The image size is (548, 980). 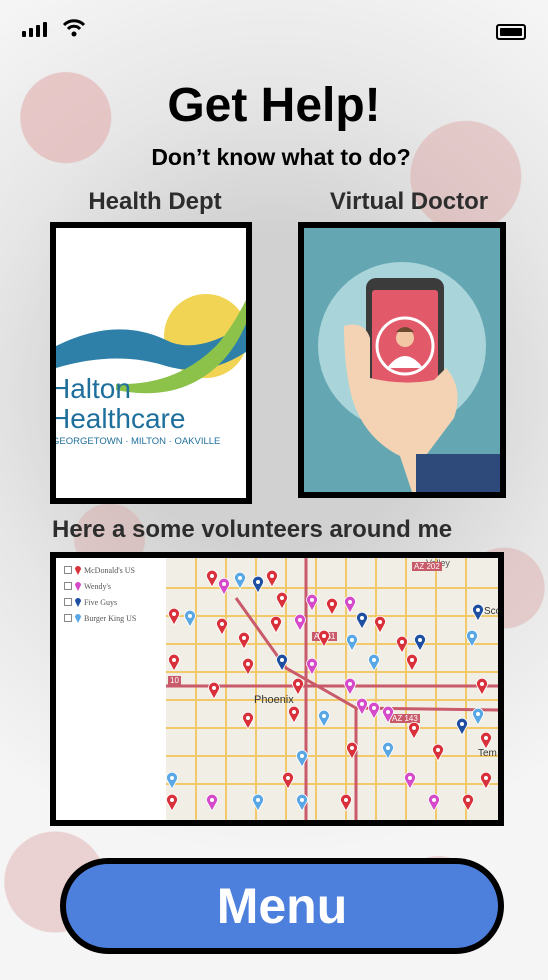 I want to click on legend-item-mcdonalds: McDonald's US, so click(x=100, y=570).